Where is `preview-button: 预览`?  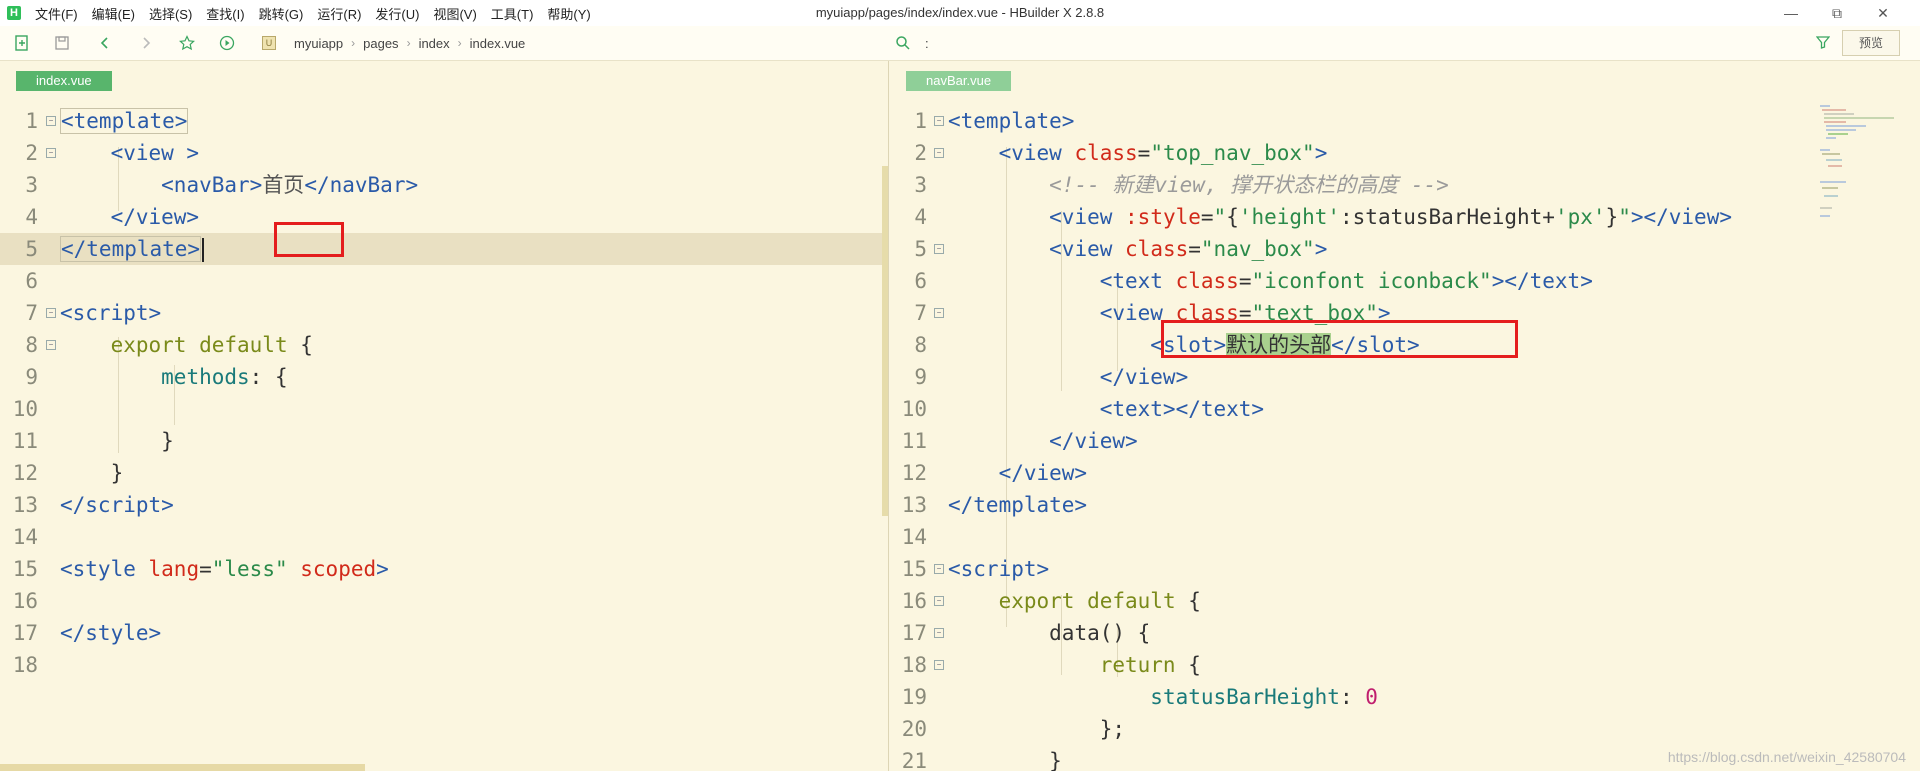 preview-button: 预览 is located at coordinates (1871, 43).